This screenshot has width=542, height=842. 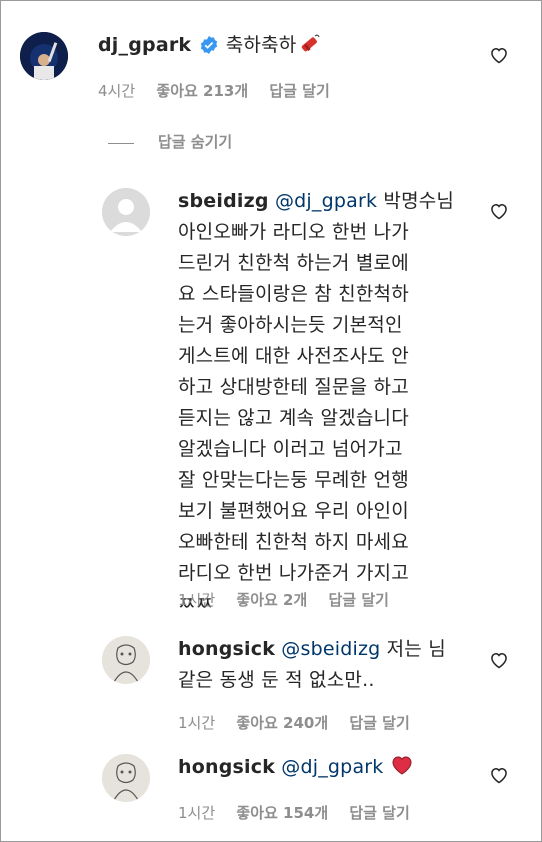 What do you see at coordinates (330, 649) in the screenshot?
I see `mention-link: @sbeidizg` at bounding box center [330, 649].